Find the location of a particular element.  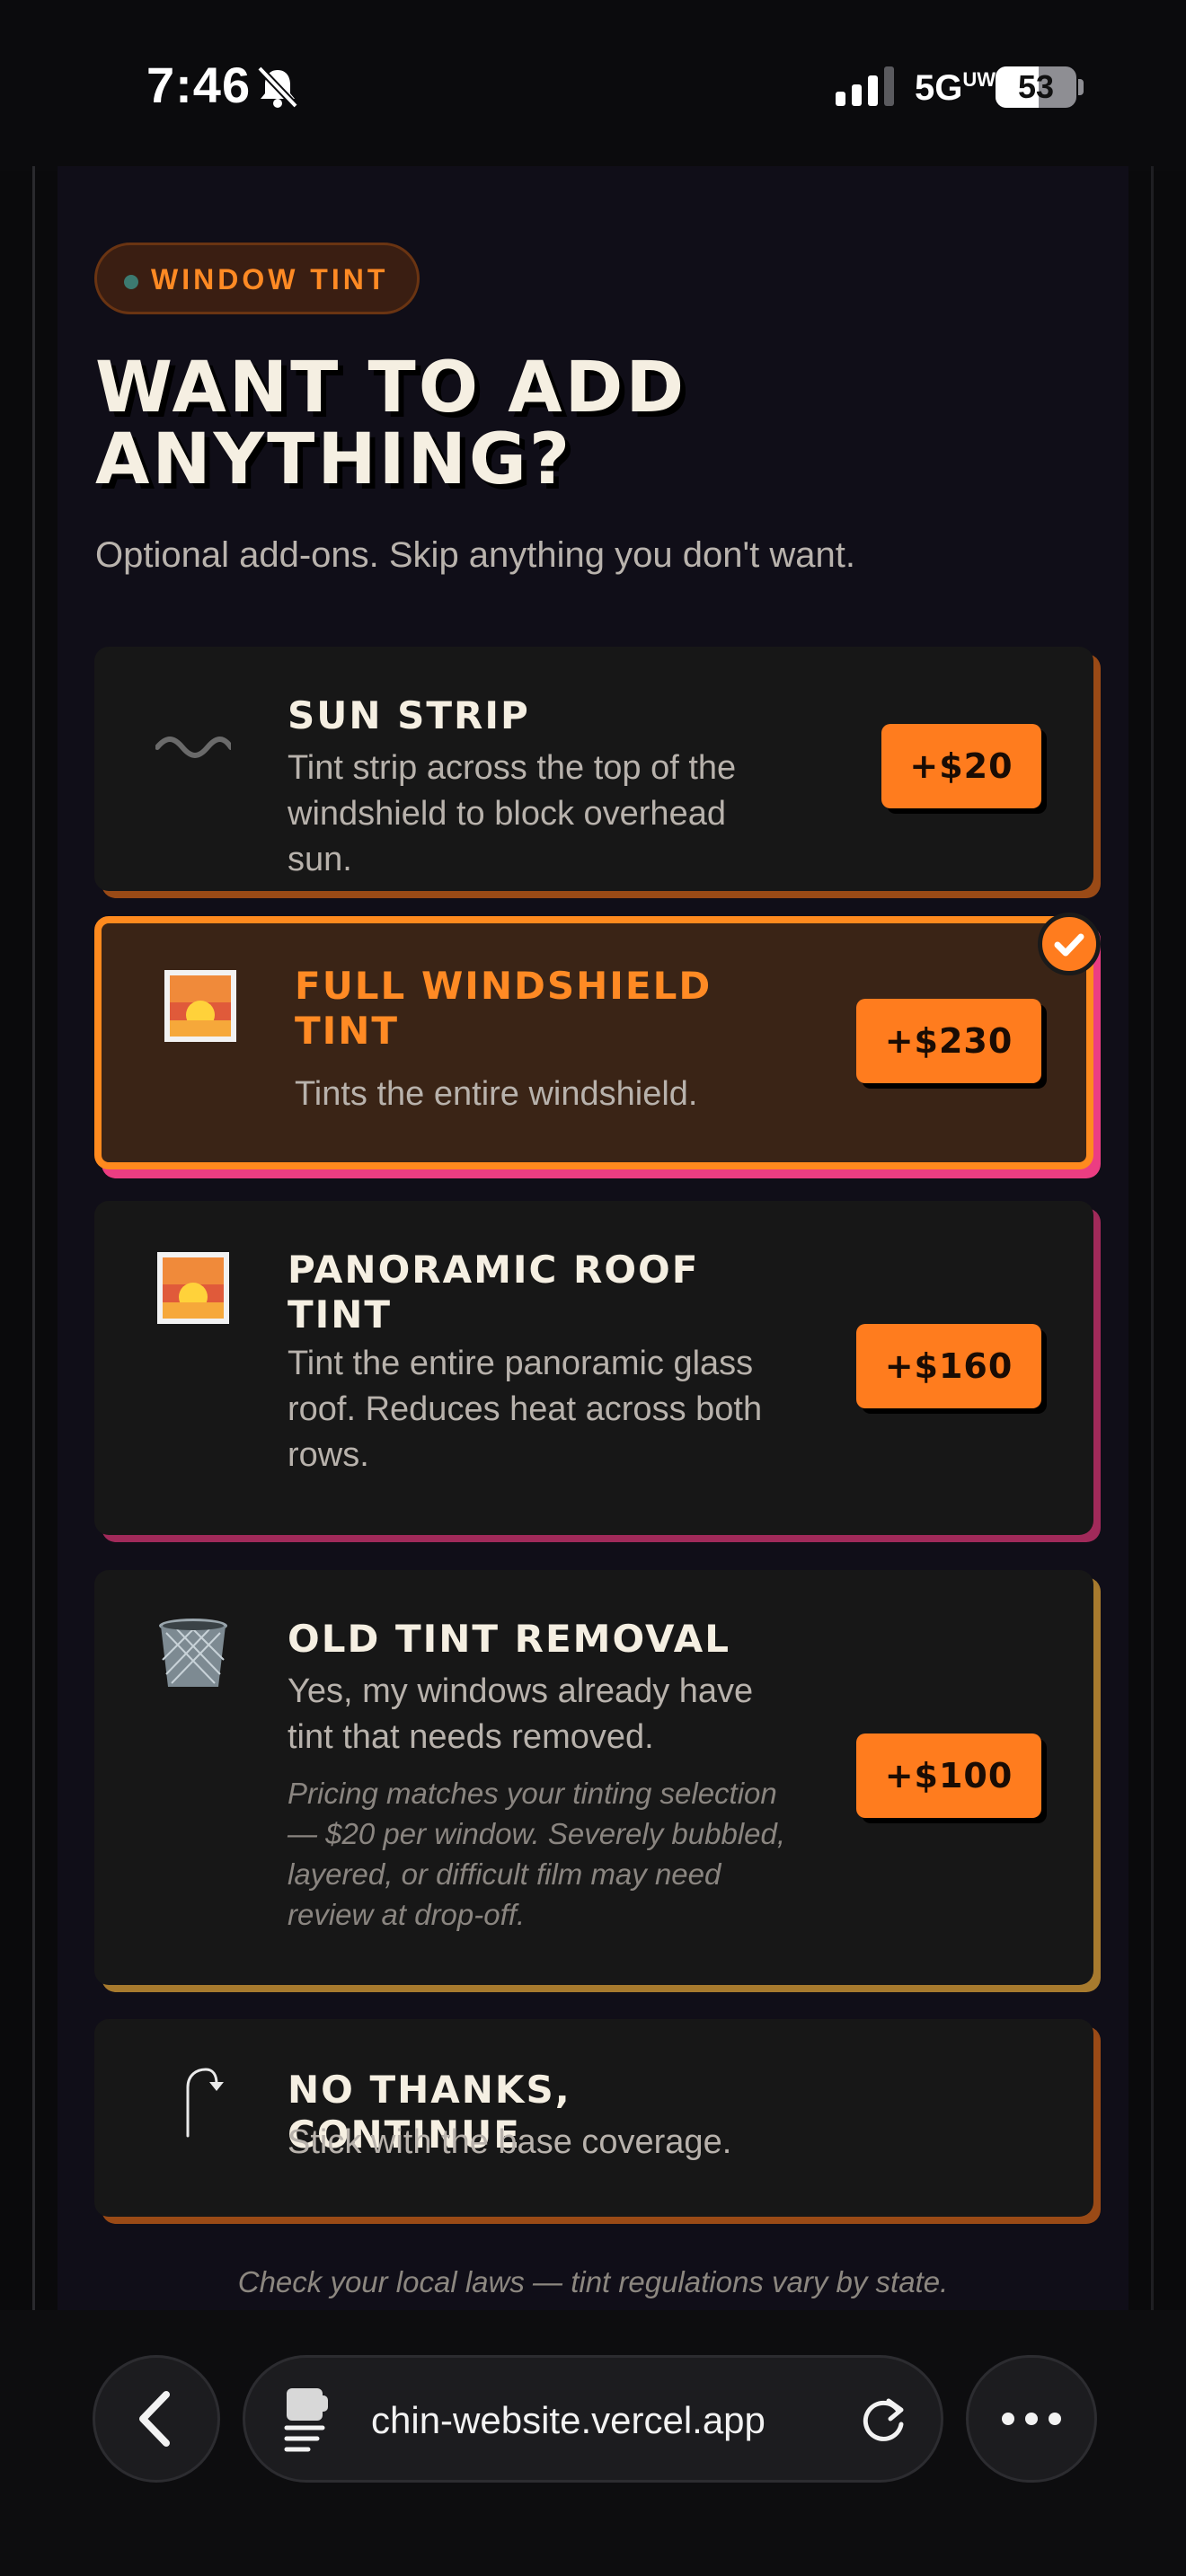

price-button: +$20 is located at coordinates (961, 766).